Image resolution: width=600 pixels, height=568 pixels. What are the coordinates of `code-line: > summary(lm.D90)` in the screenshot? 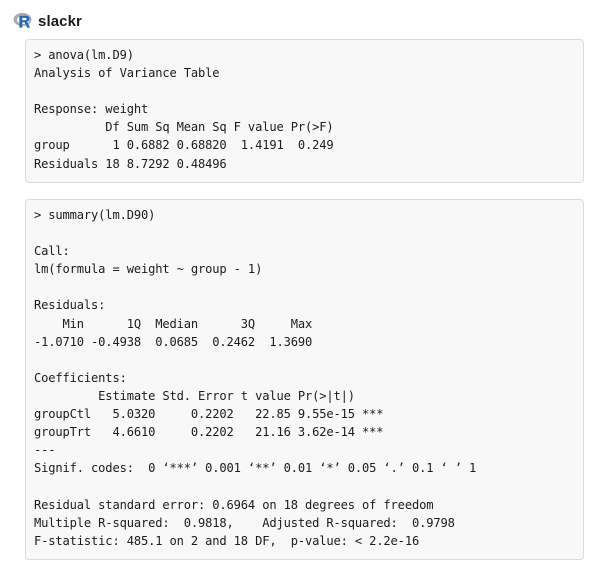 It's located at (95, 215).